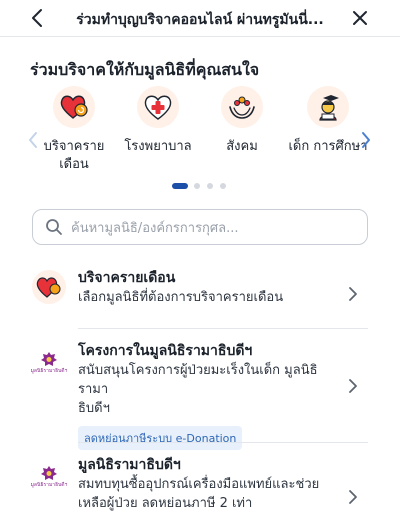 The width and height of the screenshot is (400, 520). Describe the element at coordinates (242, 107) in the screenshot. I see `hands-people-icon` at that location.